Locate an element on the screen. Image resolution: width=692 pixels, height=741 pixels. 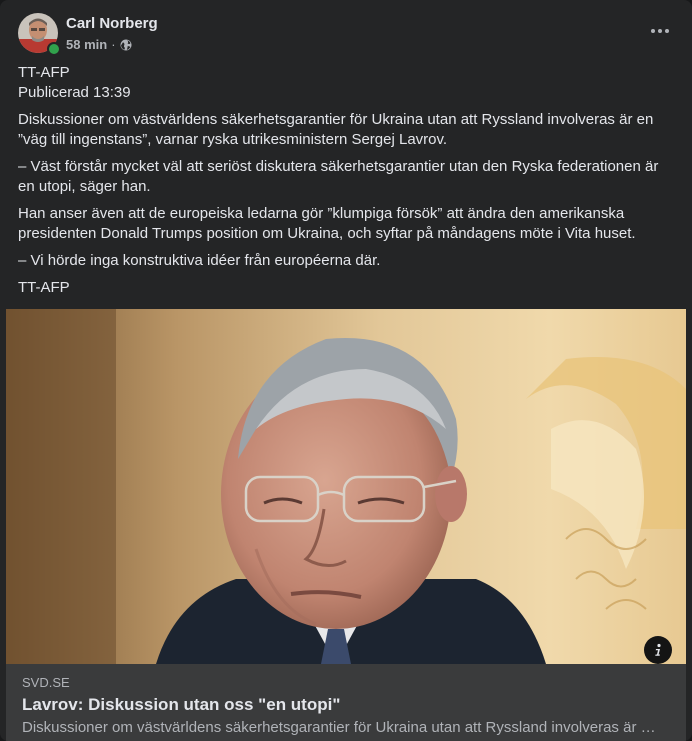
post-meta: 58 min · is located at coordinates (99, 44).